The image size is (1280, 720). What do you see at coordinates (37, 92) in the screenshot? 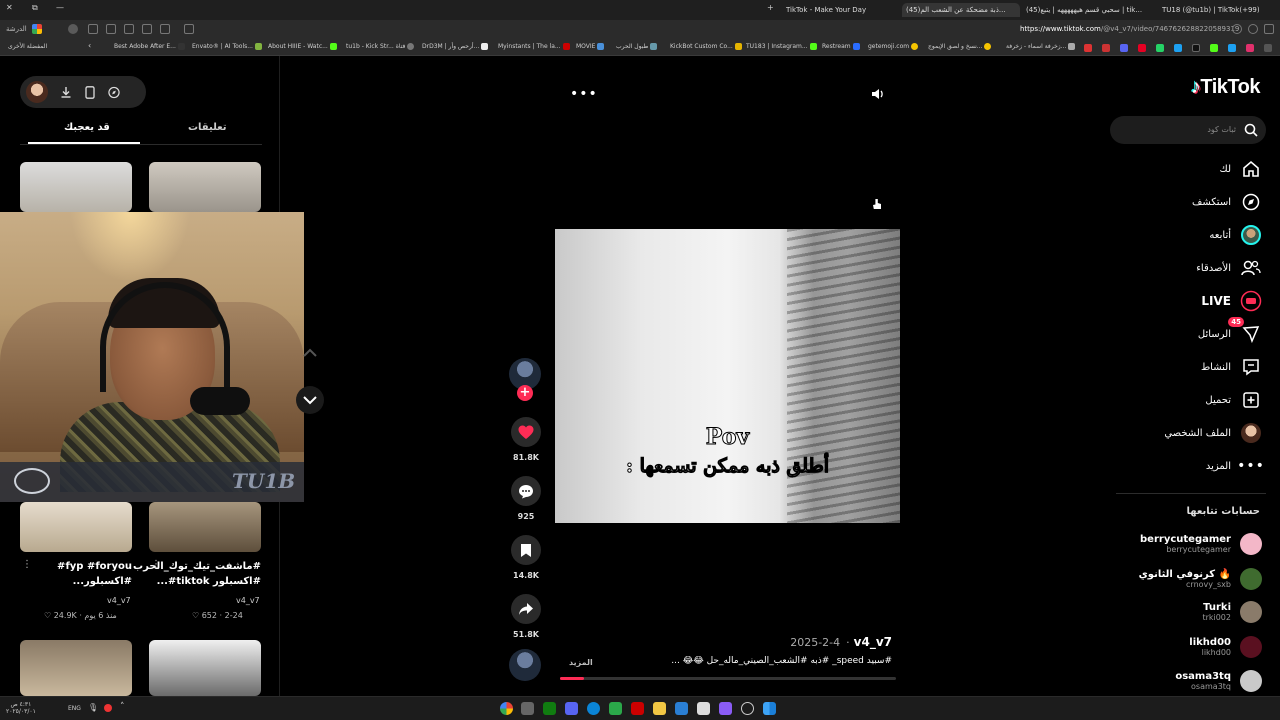
I see `avatar` at bounding box center [37, 92].